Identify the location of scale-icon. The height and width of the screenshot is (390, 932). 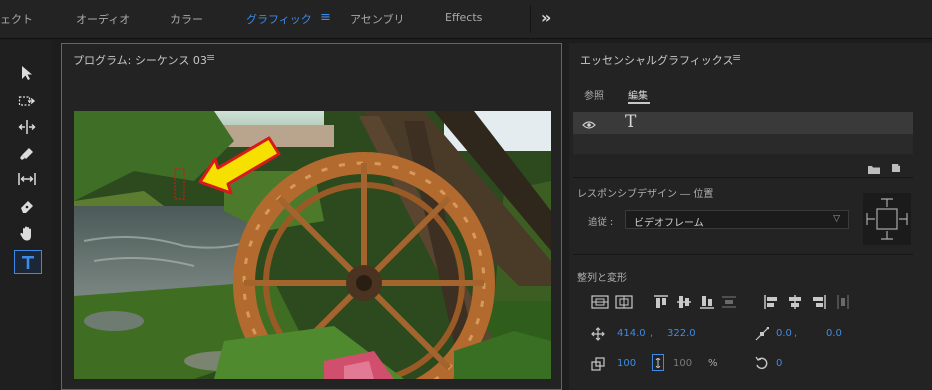
(598, 365).